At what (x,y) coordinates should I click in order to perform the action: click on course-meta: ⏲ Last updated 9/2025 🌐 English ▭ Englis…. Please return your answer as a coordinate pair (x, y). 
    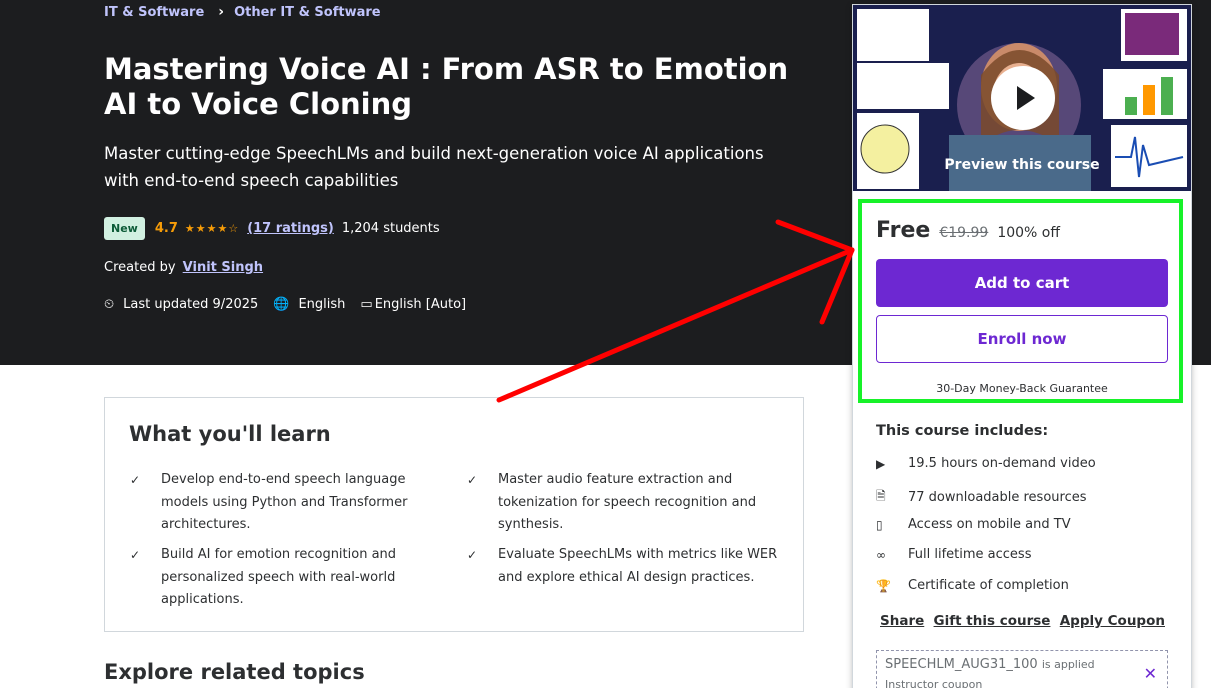
    Looking at the image, I should click on (292, 304).